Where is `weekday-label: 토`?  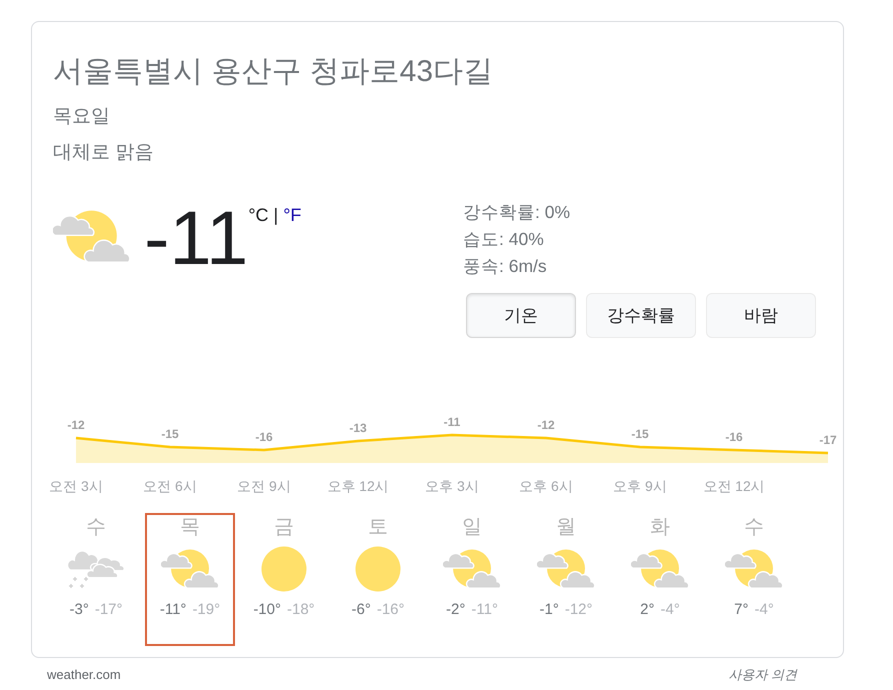
weekday-label: 토 is located at coordinates (378, 527).